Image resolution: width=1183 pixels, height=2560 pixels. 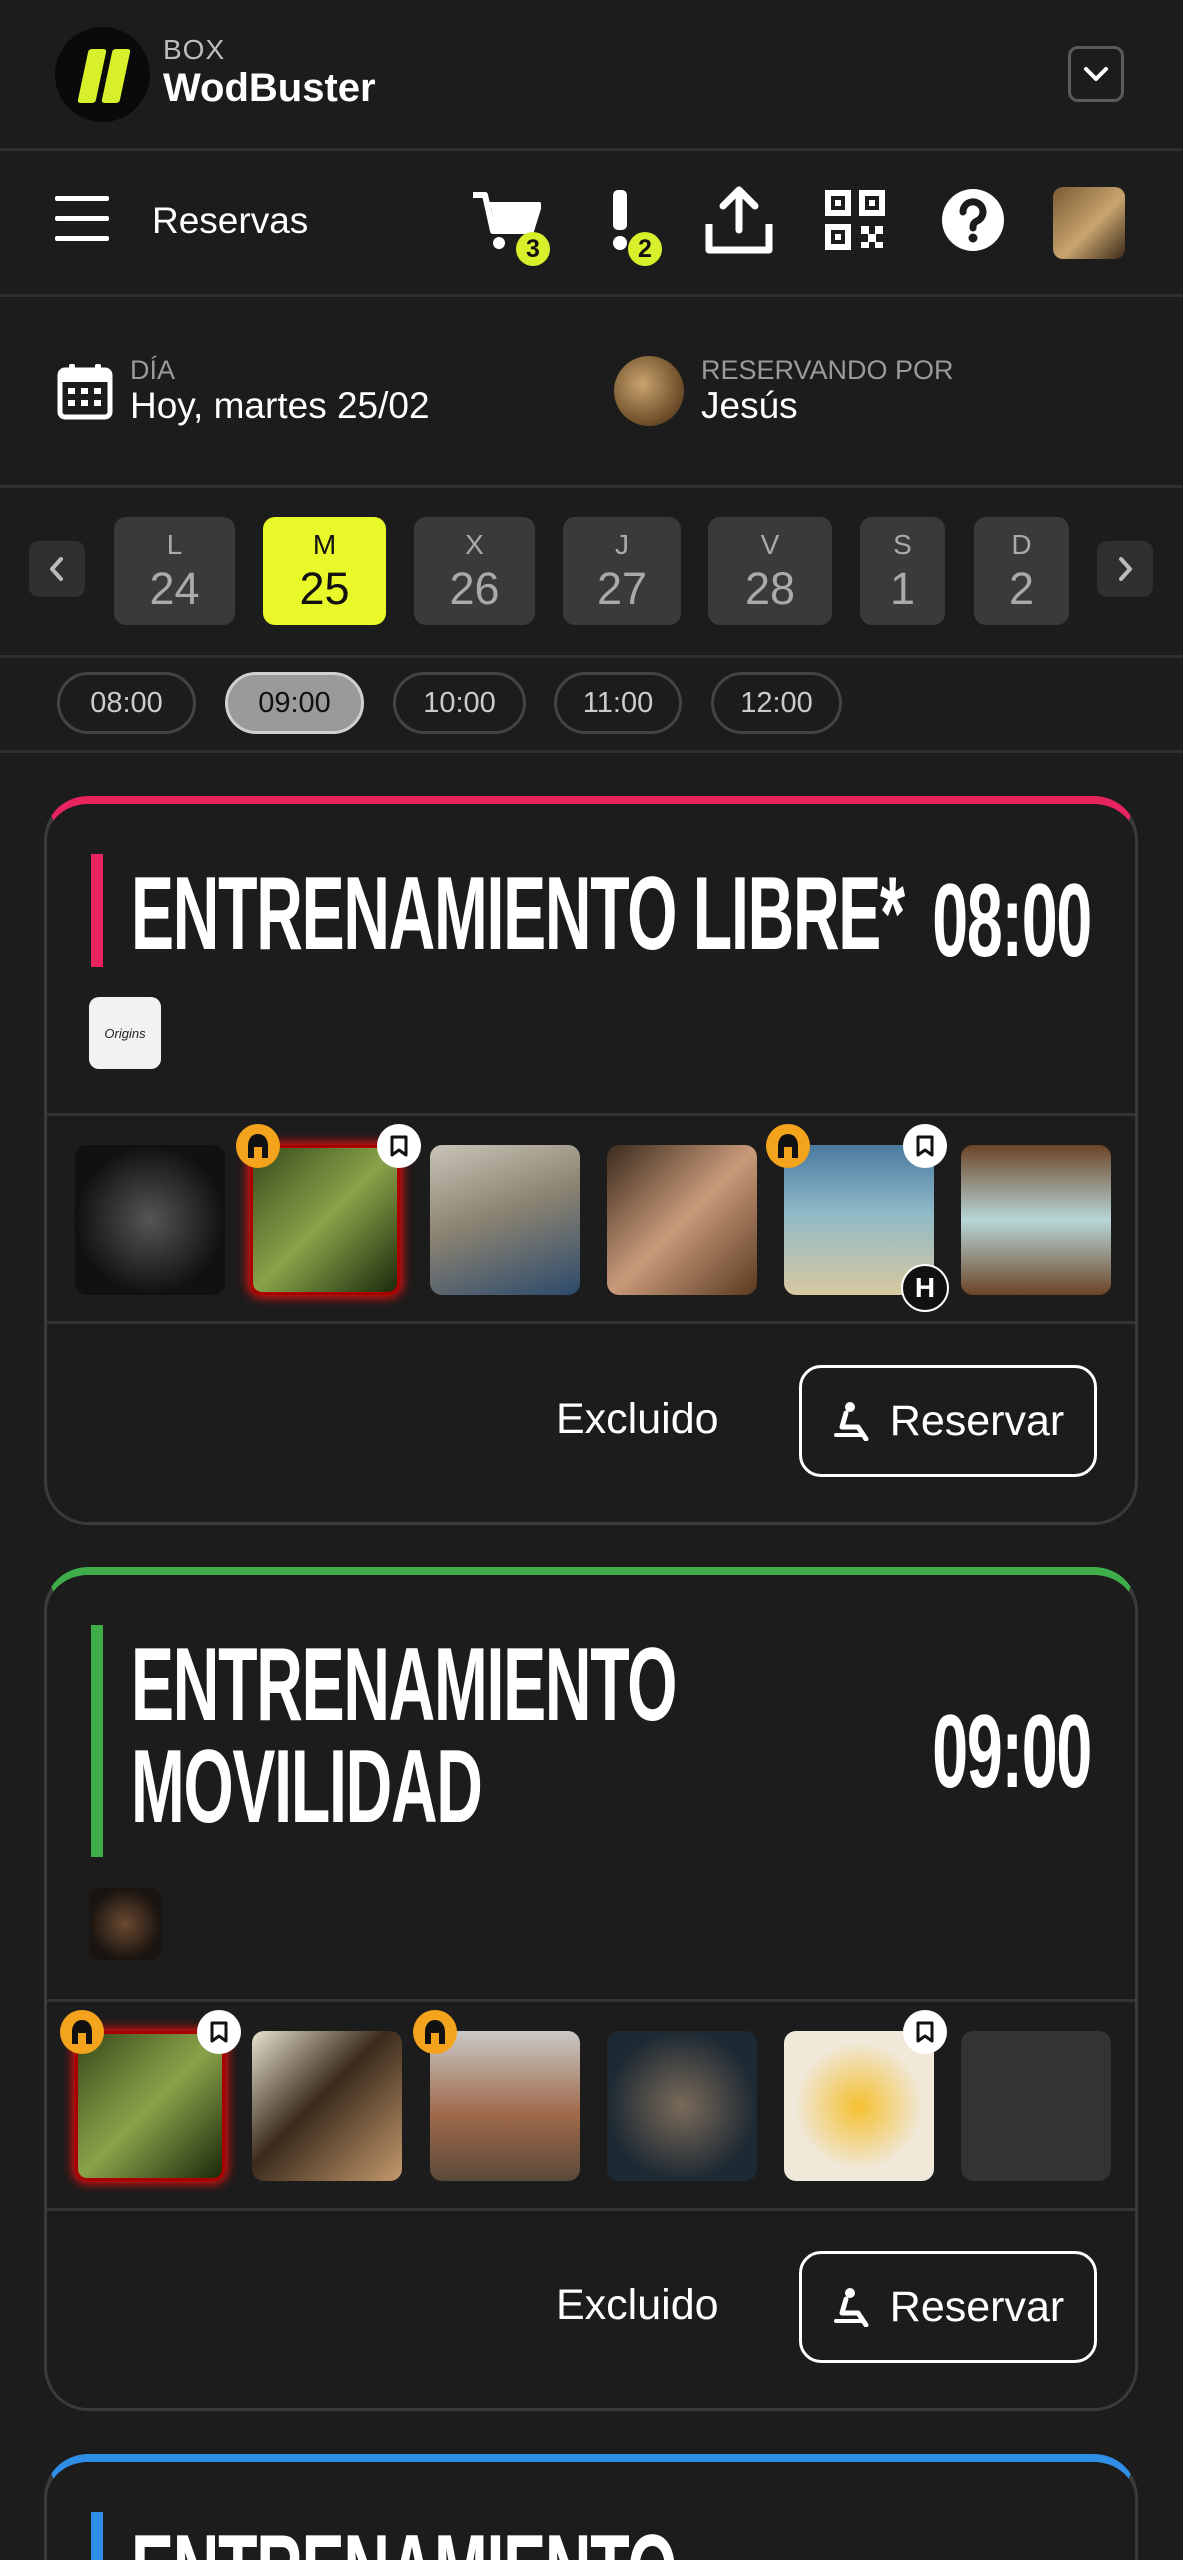 What do you see at coordinates (649, 391) in the screenshot?
I see `reserving-user-avatar` at bounding box center [649, 391].